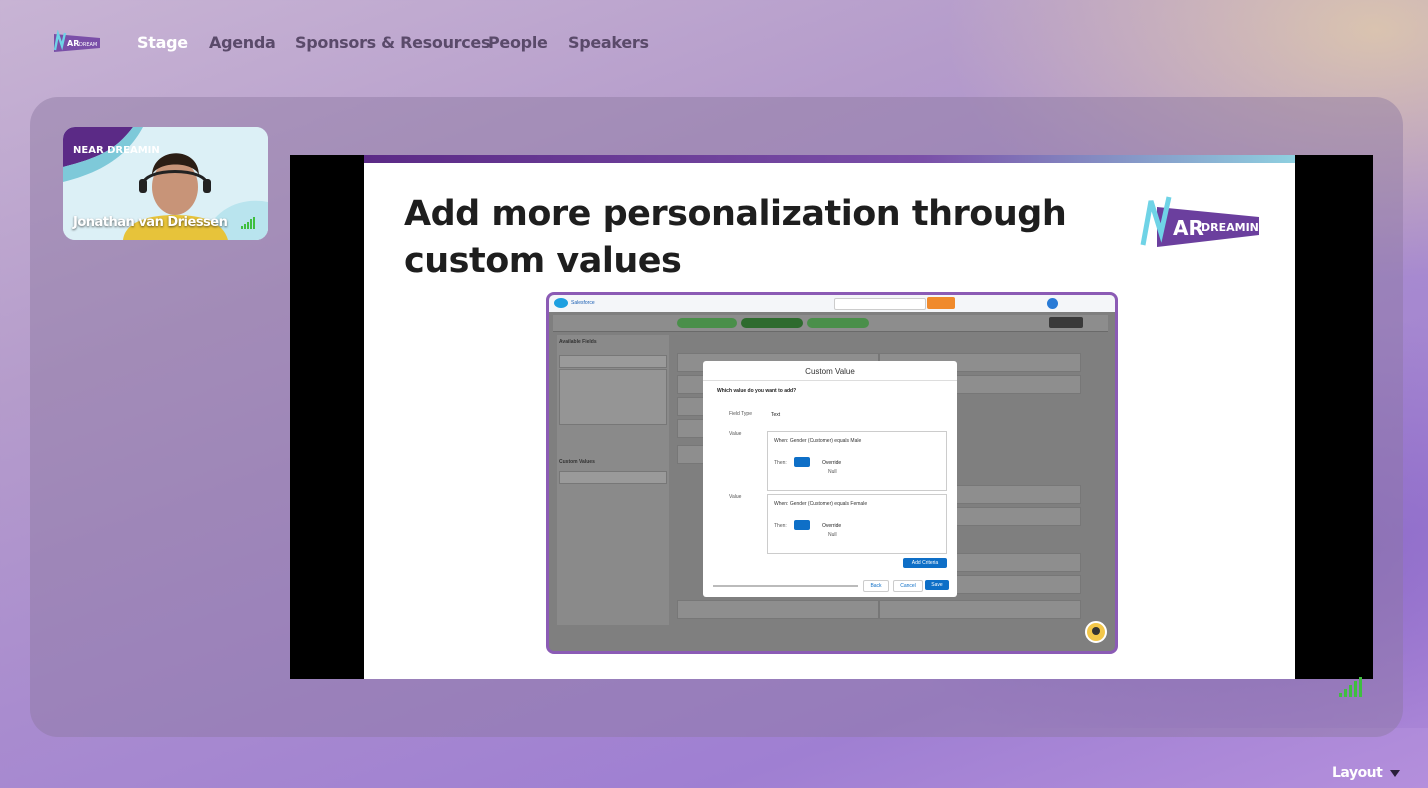  Describe the element at coordinates (393, 42) in the screenshot. I see `nav-sponsors-resources: Sponsors & Resources` at that location.